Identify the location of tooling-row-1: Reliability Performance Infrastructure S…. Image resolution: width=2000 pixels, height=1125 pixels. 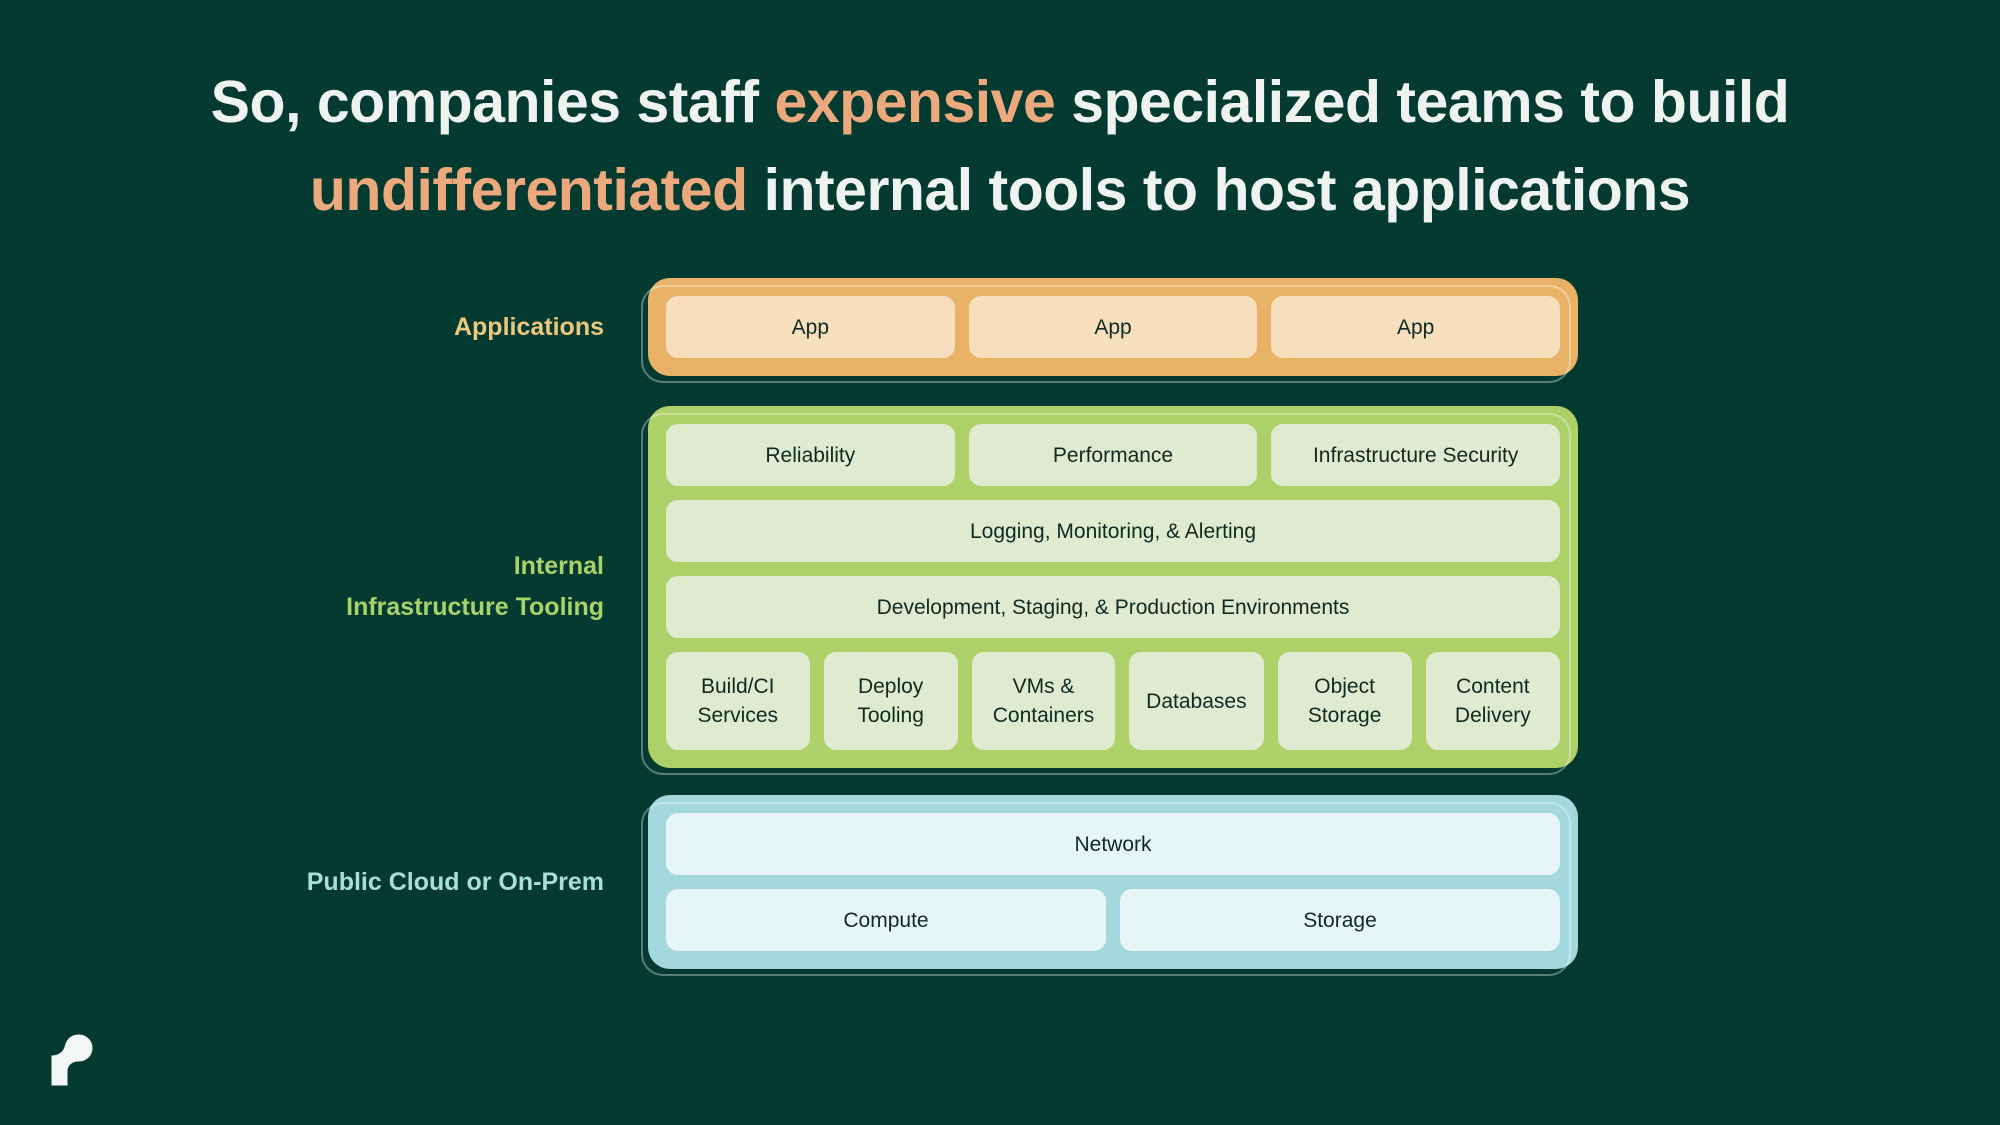
(1113, 455).